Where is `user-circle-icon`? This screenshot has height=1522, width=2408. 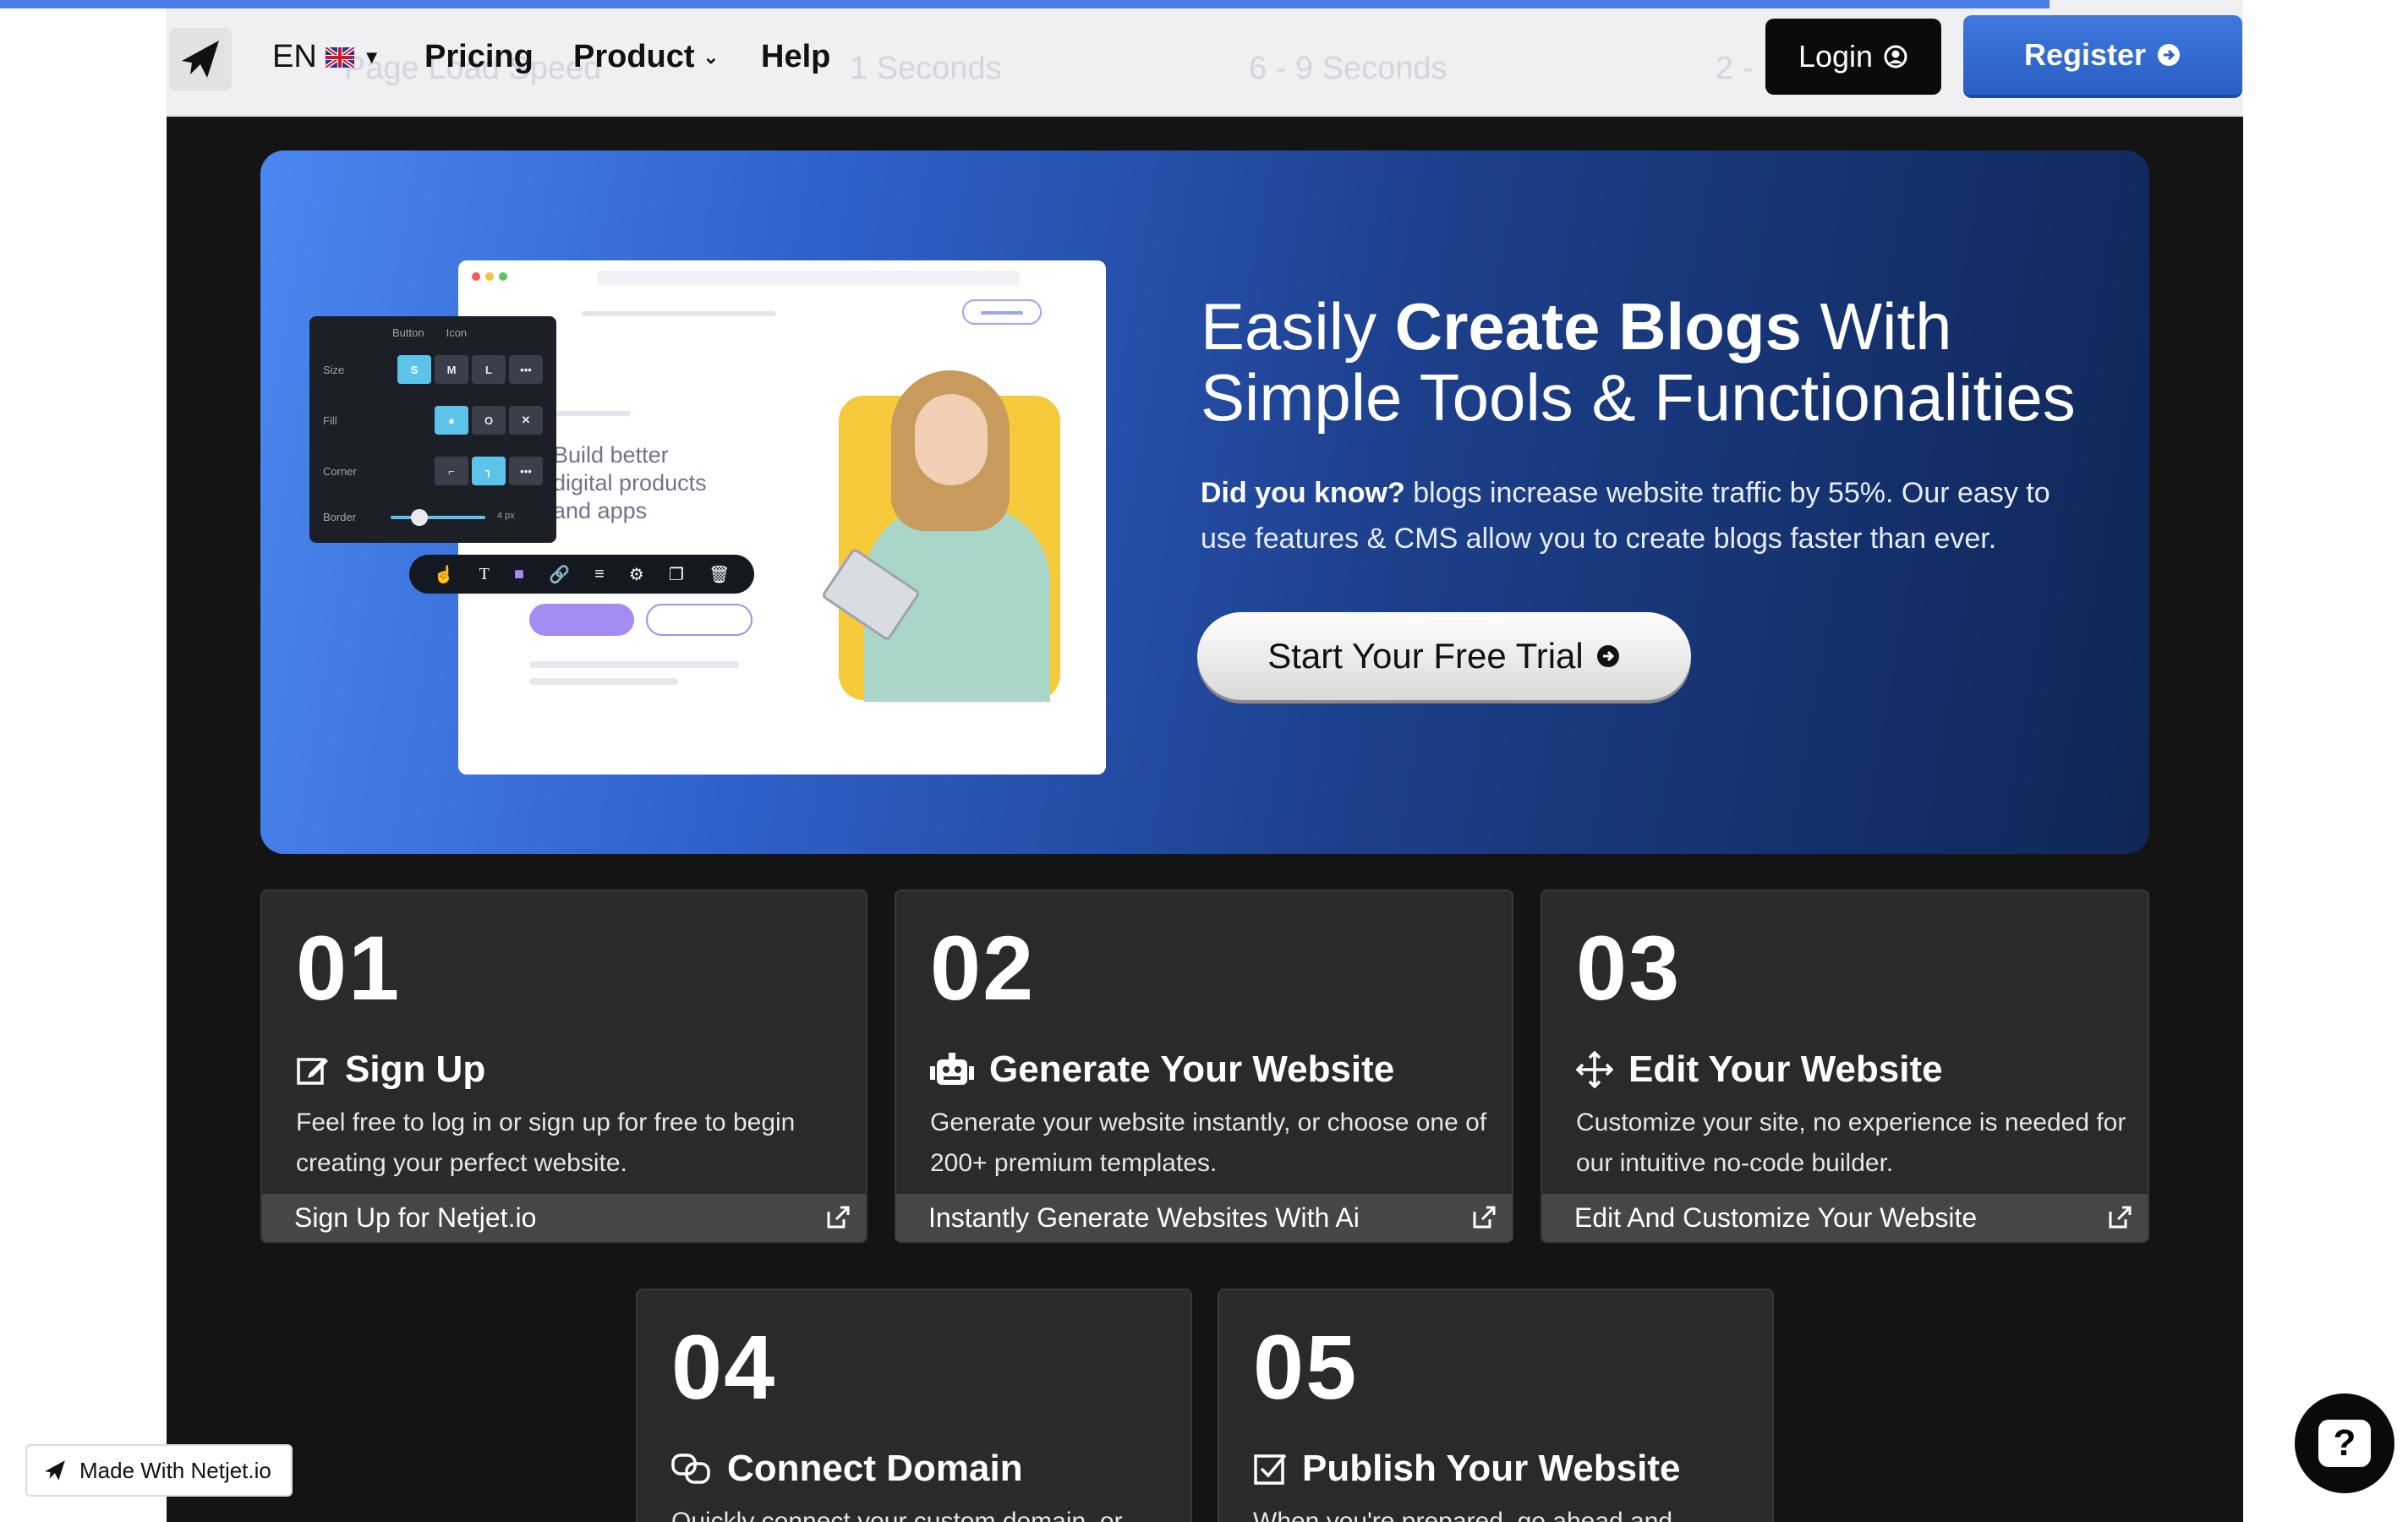
user-circle-icon is located at coordinates (1895, 56).